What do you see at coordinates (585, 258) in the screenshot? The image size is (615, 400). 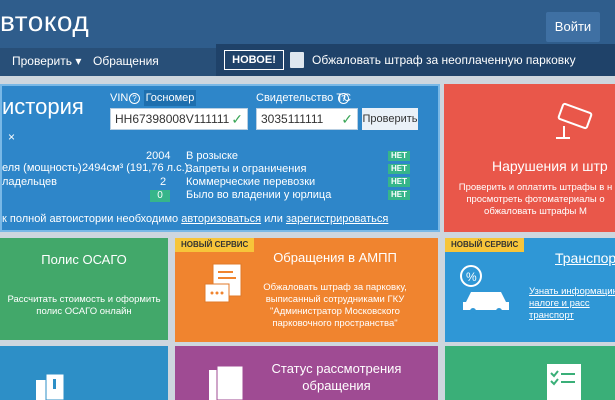 I see `tile-title: Транспорт` at bounding box center [585, 258].